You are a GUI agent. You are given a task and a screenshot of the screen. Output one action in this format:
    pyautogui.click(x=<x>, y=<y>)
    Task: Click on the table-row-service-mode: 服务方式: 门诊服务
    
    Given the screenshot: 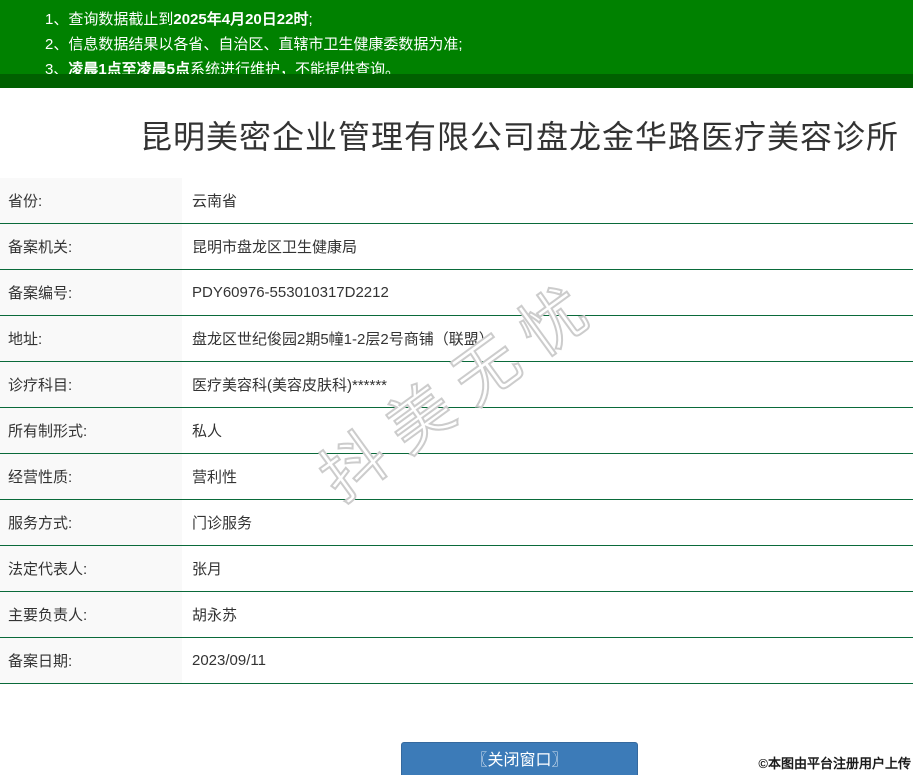 What is the action you would take?
    pyautogui.click(x=456, y=523)
    